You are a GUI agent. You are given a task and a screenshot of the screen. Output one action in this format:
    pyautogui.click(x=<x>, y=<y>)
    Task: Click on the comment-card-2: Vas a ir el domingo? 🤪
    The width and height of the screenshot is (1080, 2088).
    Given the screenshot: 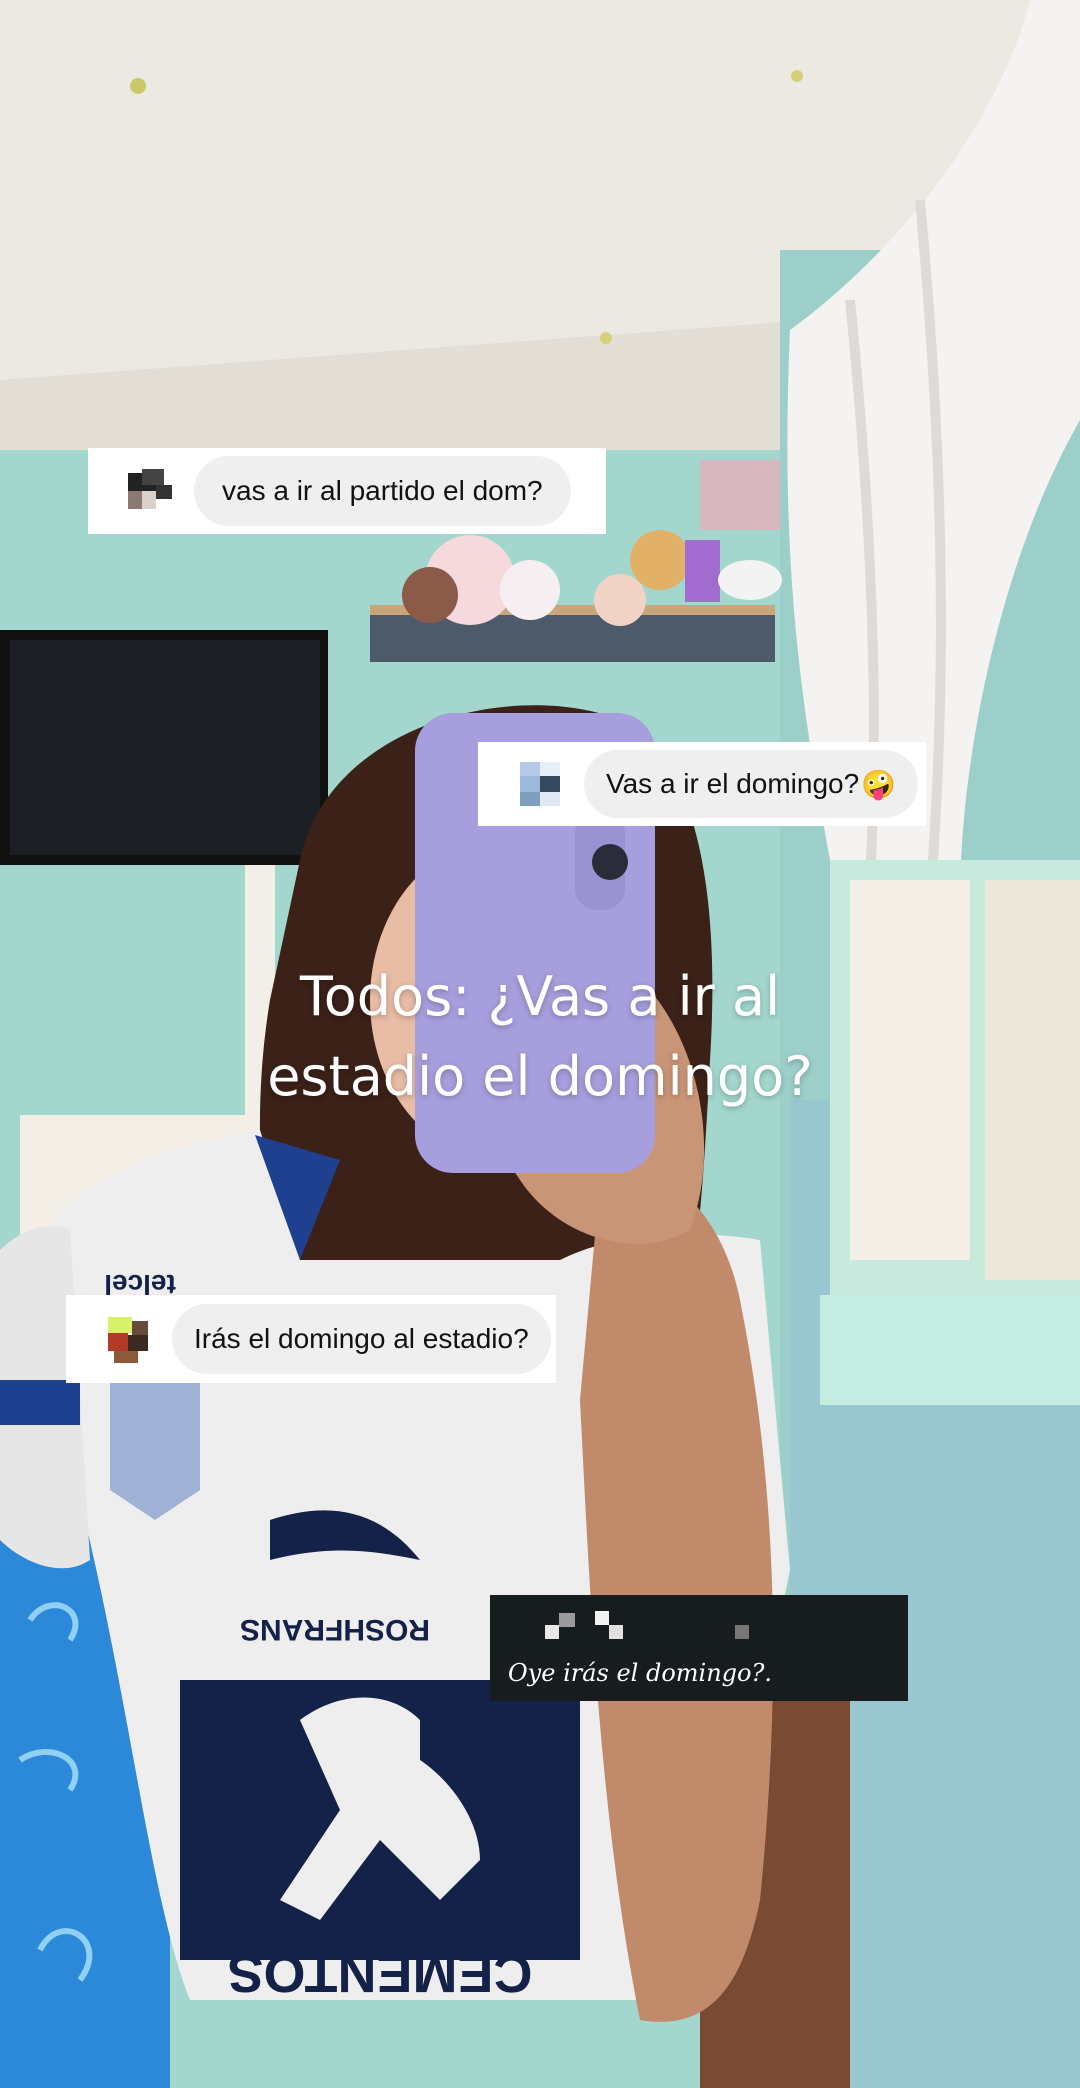 What is the action you would take?
    pyautogui.click(x=702, y=784)
    